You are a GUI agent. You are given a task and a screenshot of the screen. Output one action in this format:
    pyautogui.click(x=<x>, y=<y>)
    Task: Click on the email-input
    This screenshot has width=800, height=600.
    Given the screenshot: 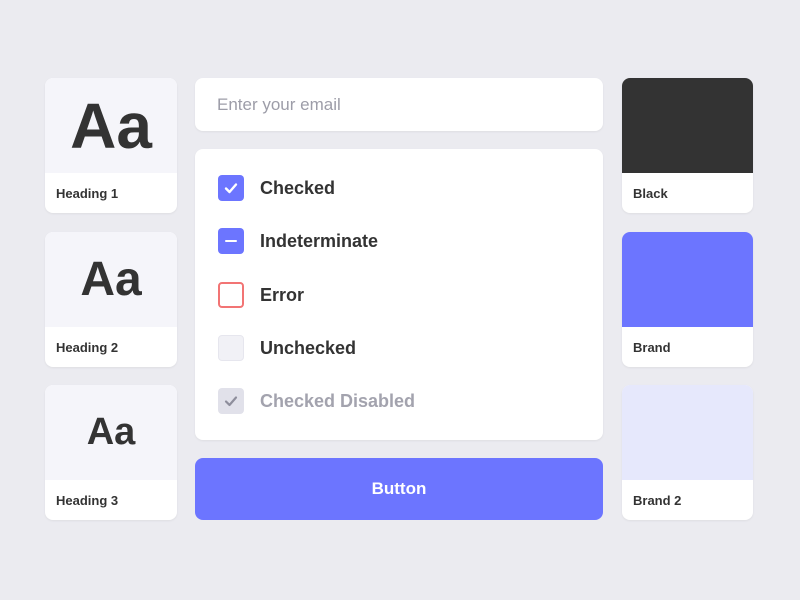 What is the action you would take?
    pyautogui.click(x=410, y=104)
    